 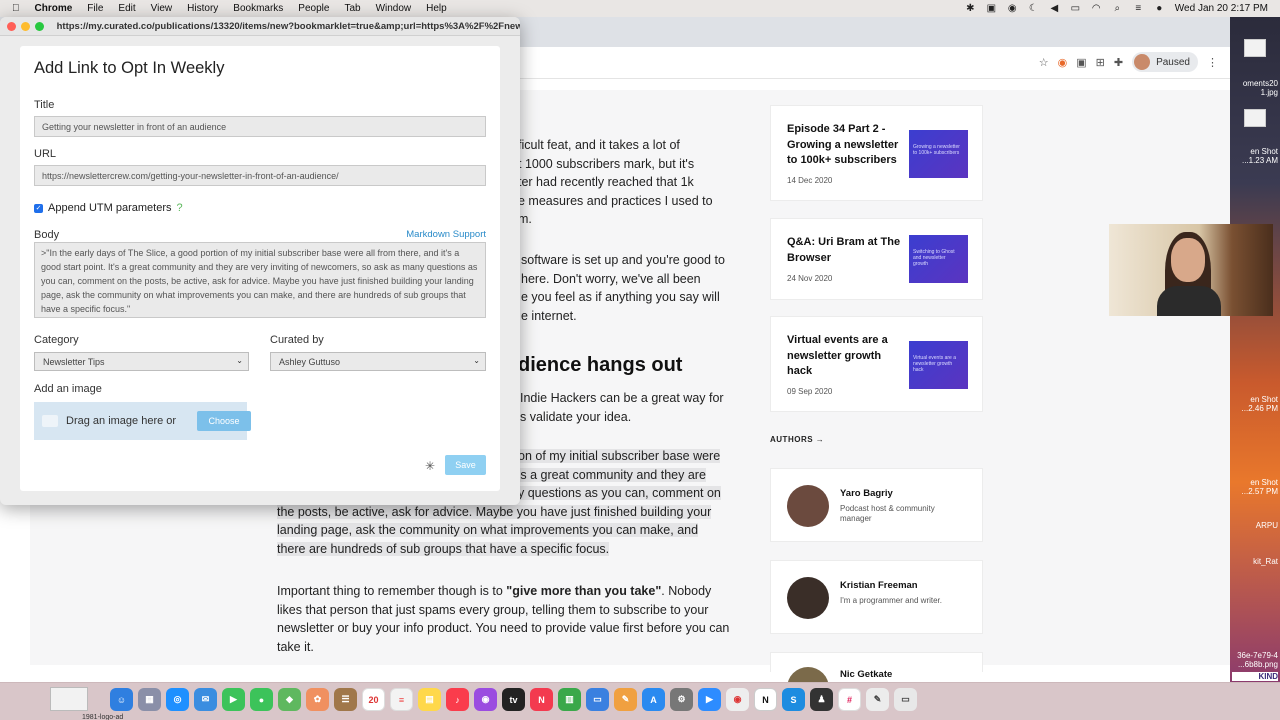 I want to click on author-card: Nic Getkate, so click(x=876, y=680).